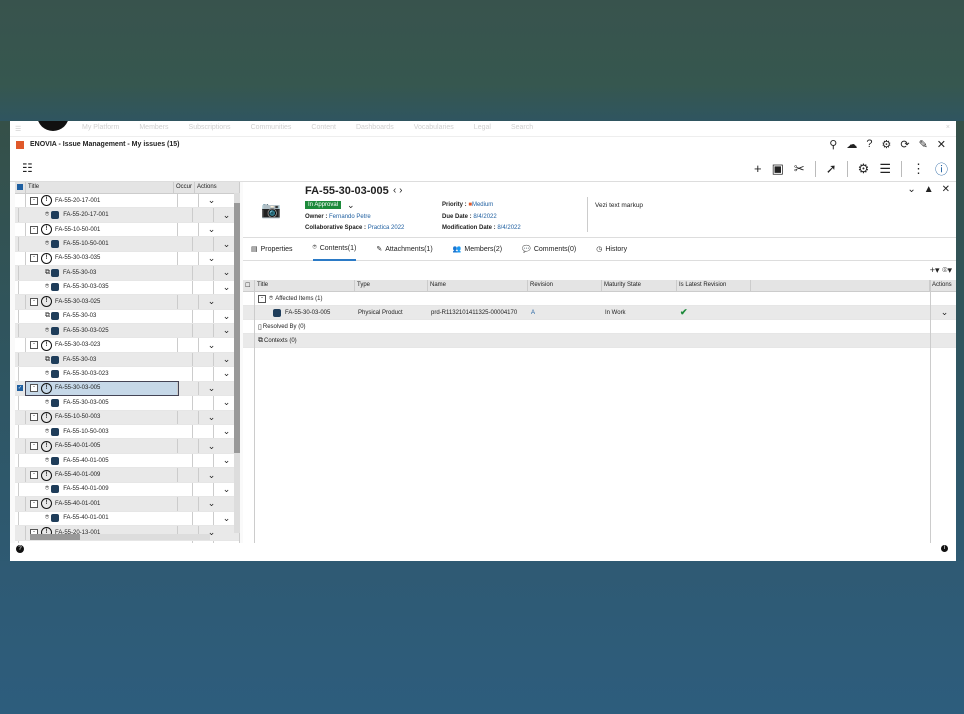 The height and width of the screenshot is (714, 964). I want to click on tree-row-label: FA-55-30-03-035, so click(77, 258).